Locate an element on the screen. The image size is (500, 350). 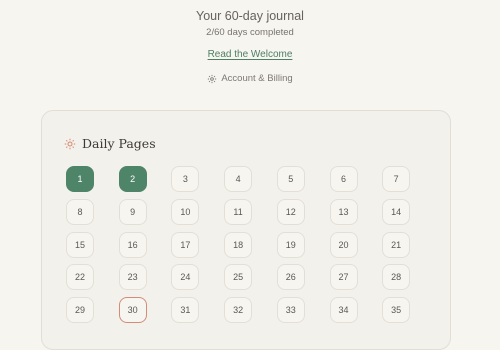
day-button-25: 25 is located at coordinates (238, 277).